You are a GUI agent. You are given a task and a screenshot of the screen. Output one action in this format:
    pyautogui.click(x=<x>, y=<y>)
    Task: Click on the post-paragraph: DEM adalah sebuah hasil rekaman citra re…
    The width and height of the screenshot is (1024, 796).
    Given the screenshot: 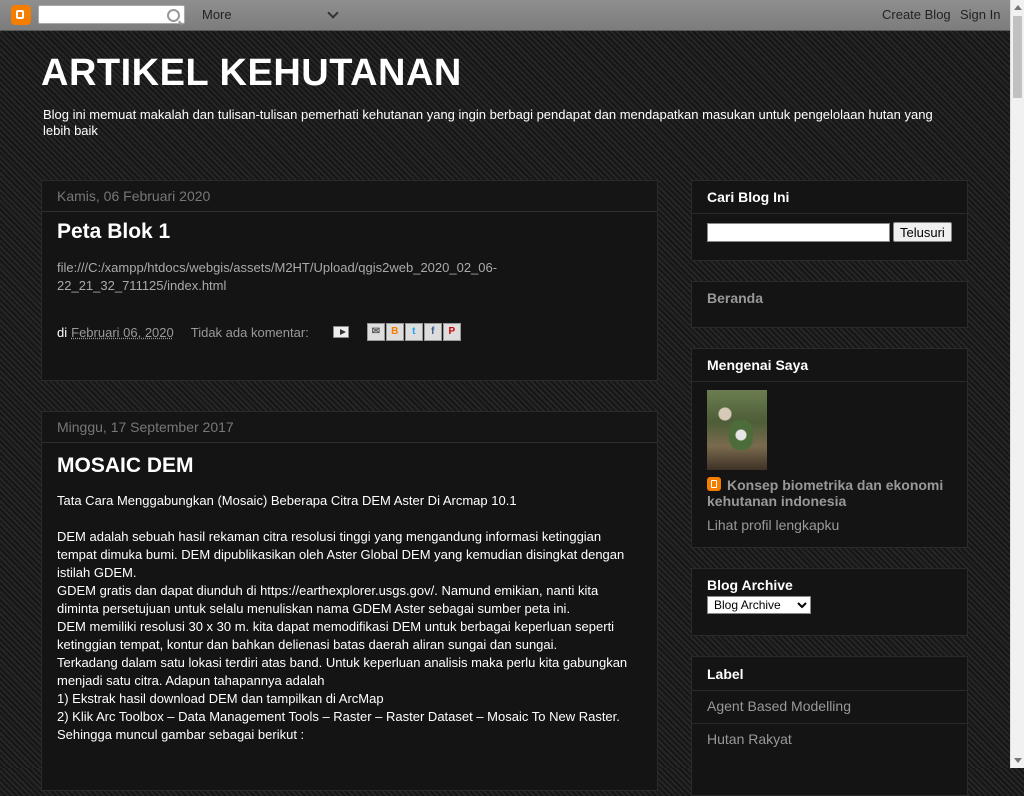 What is the action you would take?
    pyautogui.click(x=341, y=554)
    